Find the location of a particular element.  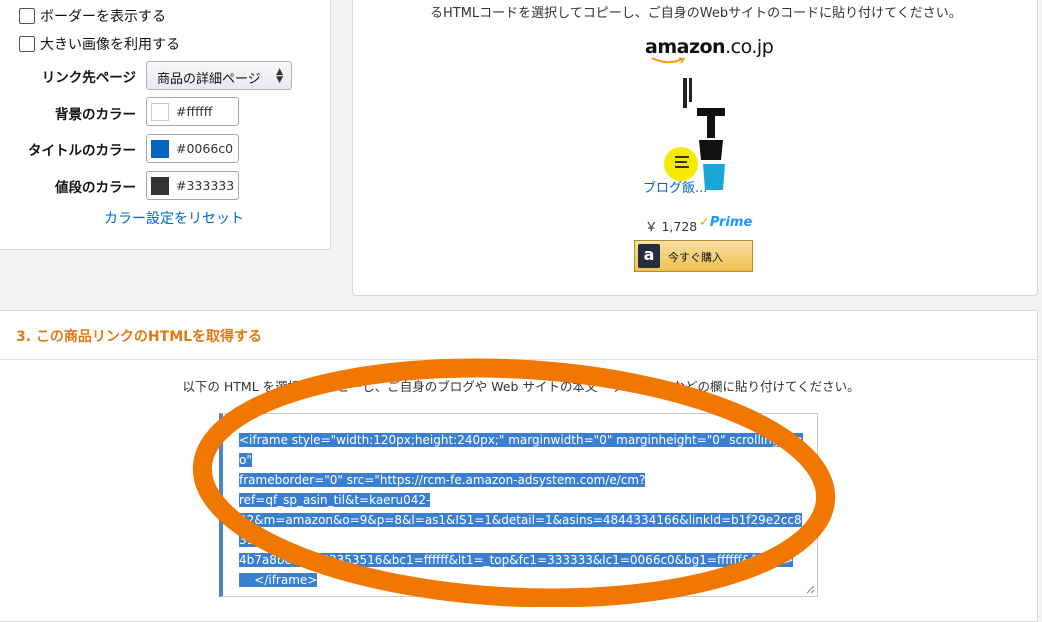

large-image-checkbox-label: 大きい画像を利用する is located at coordinates (110, 45).